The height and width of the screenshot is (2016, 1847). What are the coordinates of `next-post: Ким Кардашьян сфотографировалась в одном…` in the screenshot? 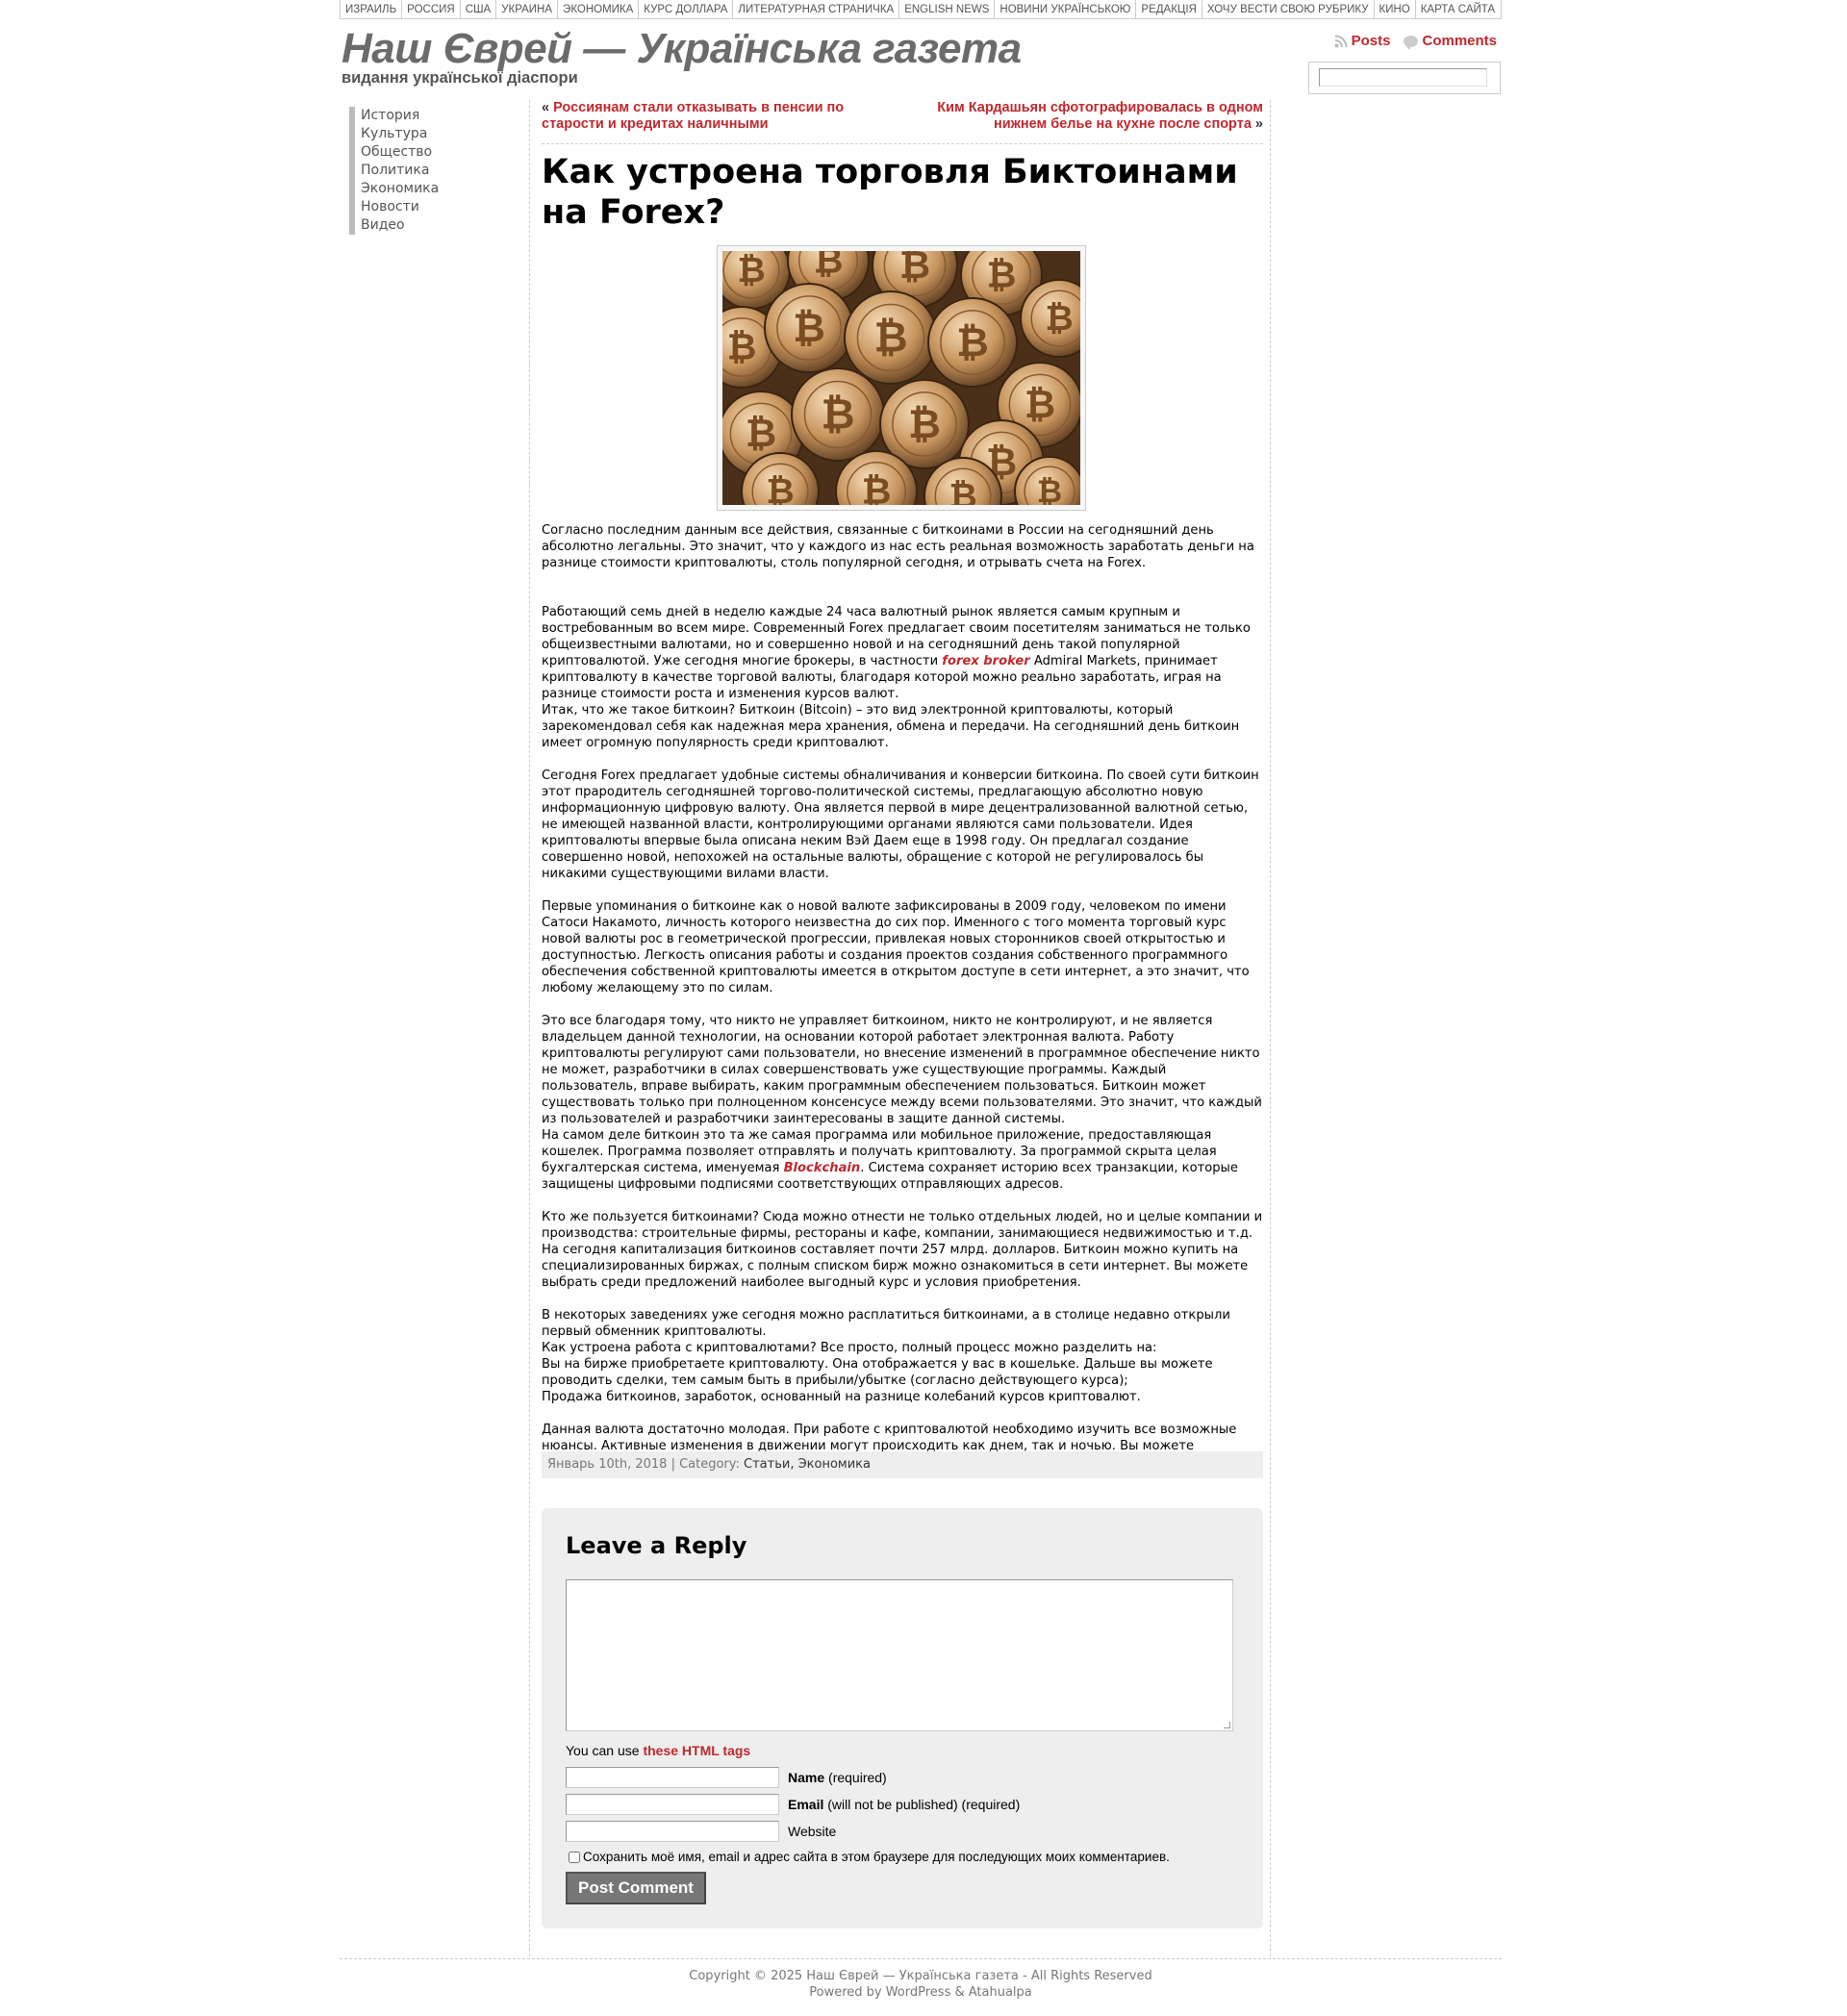 It's located at (1081, 117).